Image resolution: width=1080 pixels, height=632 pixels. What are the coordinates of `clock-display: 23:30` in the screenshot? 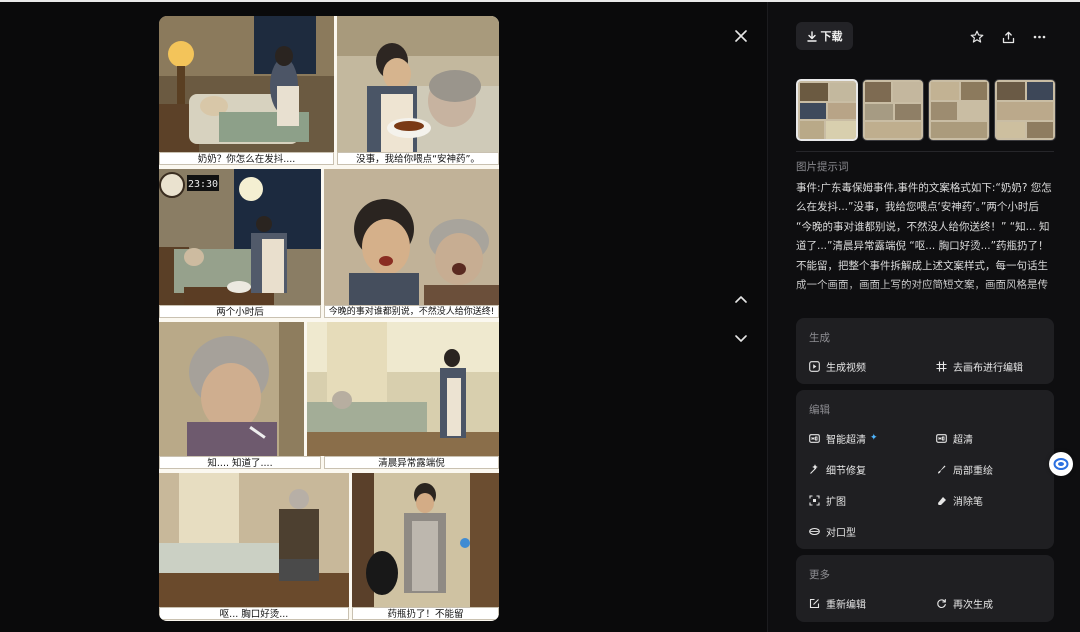 It's located at (203, 184).